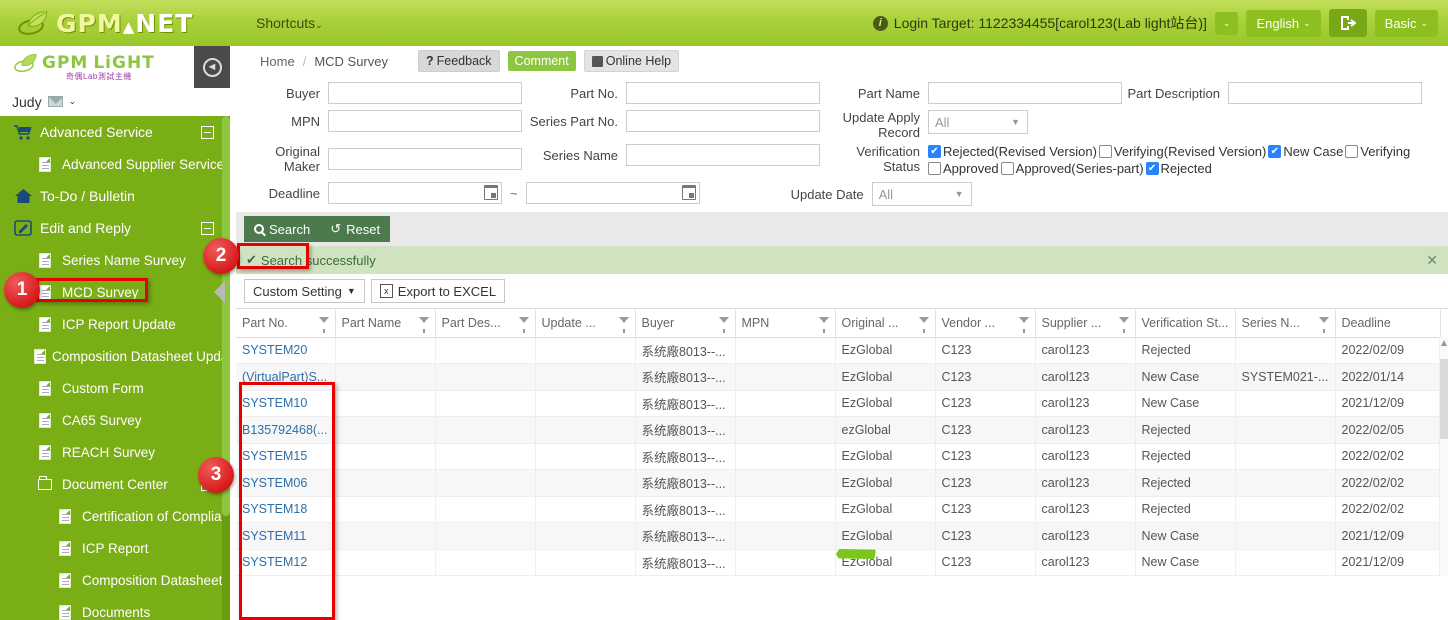 This screenshot has width=1448, height=620. Describe the element at coordinates (1444, 343) in the screenshot. I see `scroll-up-icon` at that location.